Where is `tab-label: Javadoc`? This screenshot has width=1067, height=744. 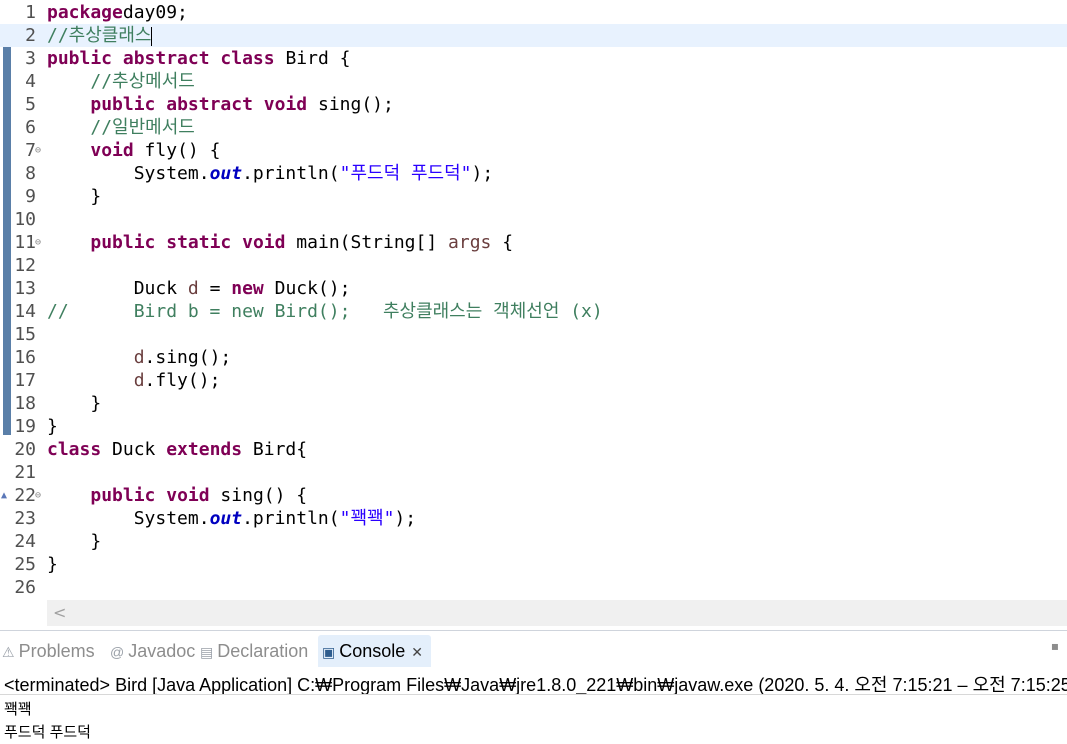
tab-label: Javadoc is located at coordinates (162, 651).